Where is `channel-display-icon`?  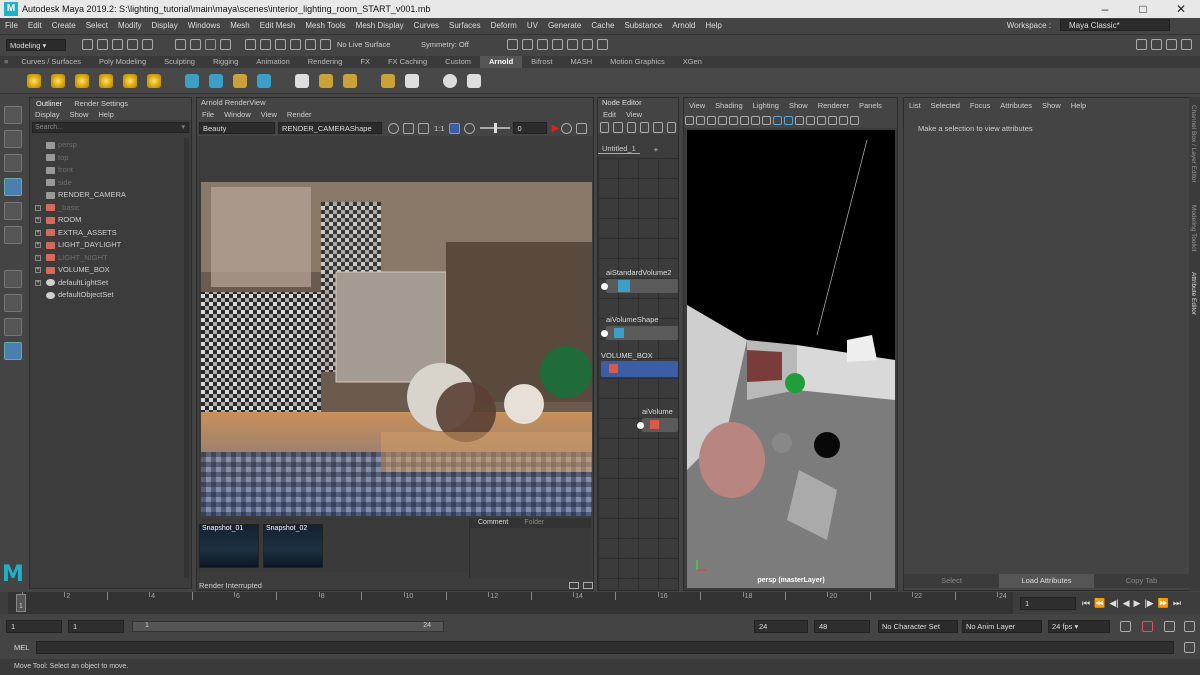
channel-display-icon is located at coordinates (423, 128).